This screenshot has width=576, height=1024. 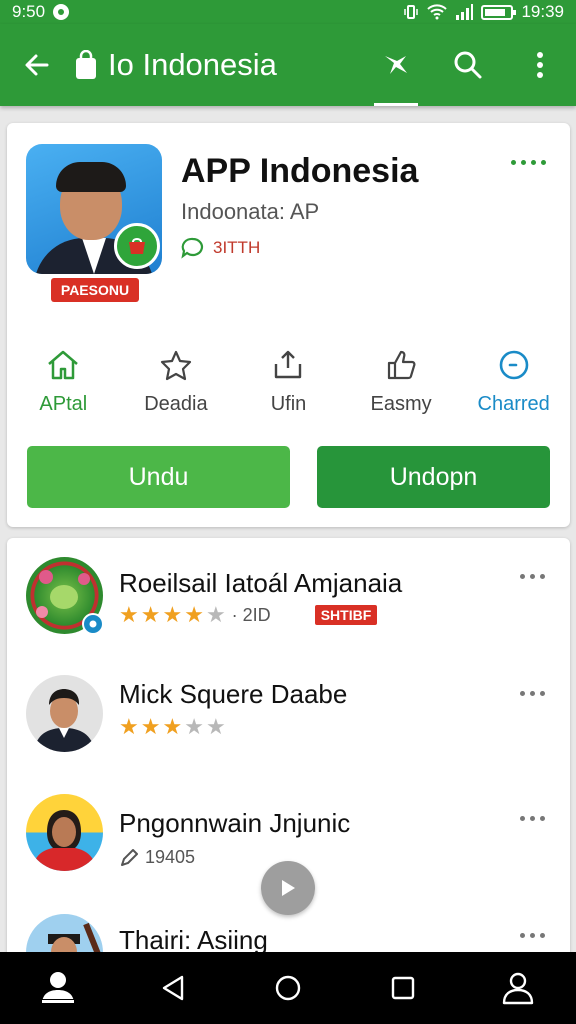 I want to click on action-aptal: APtal, so click(x=63, y=382).